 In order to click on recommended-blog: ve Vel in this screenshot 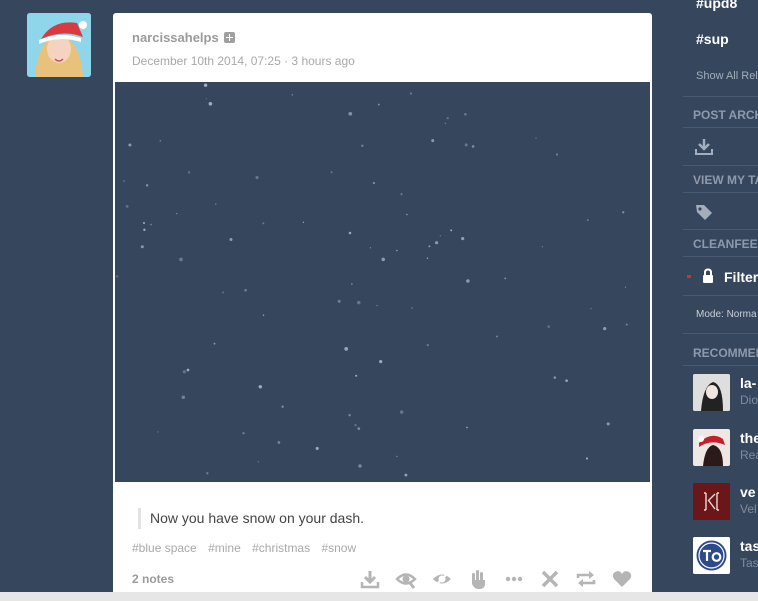, I will do `click(725, 503)`.